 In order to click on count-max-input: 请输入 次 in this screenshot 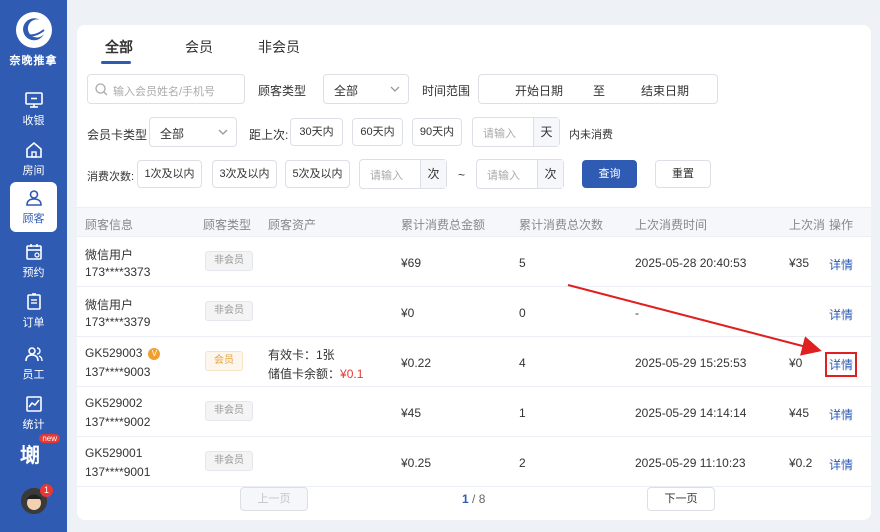, I will do `click(520, 174)`.